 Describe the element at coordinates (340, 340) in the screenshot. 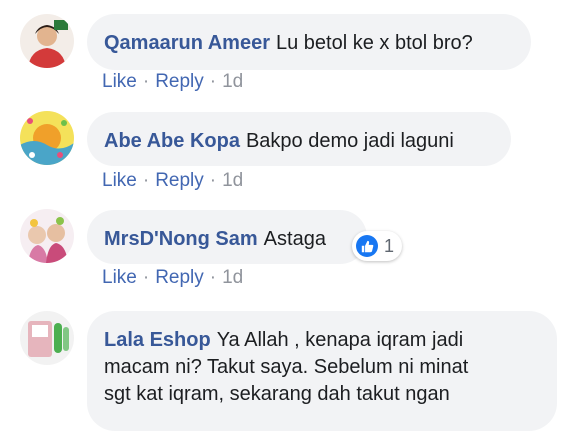

I see `comment-text-line: Ya Allah , kenapa iqram jadi` at that location.